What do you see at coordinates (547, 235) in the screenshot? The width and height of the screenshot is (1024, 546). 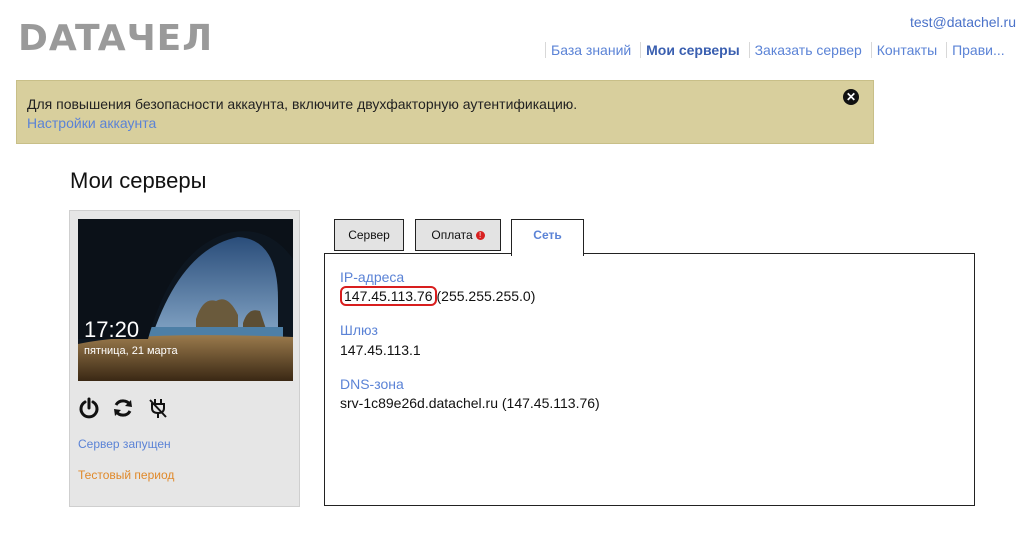 I see `tab-network-label: Сеть` at bounding box center [547, 235].